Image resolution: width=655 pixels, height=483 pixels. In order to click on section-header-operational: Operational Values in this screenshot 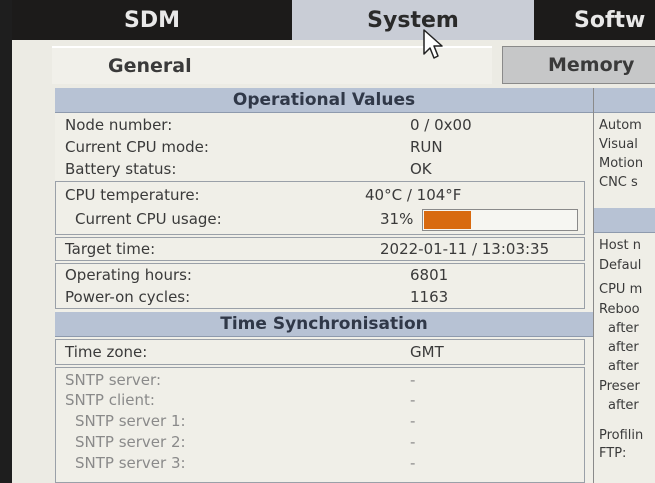, I will do `click(324, 100)`.